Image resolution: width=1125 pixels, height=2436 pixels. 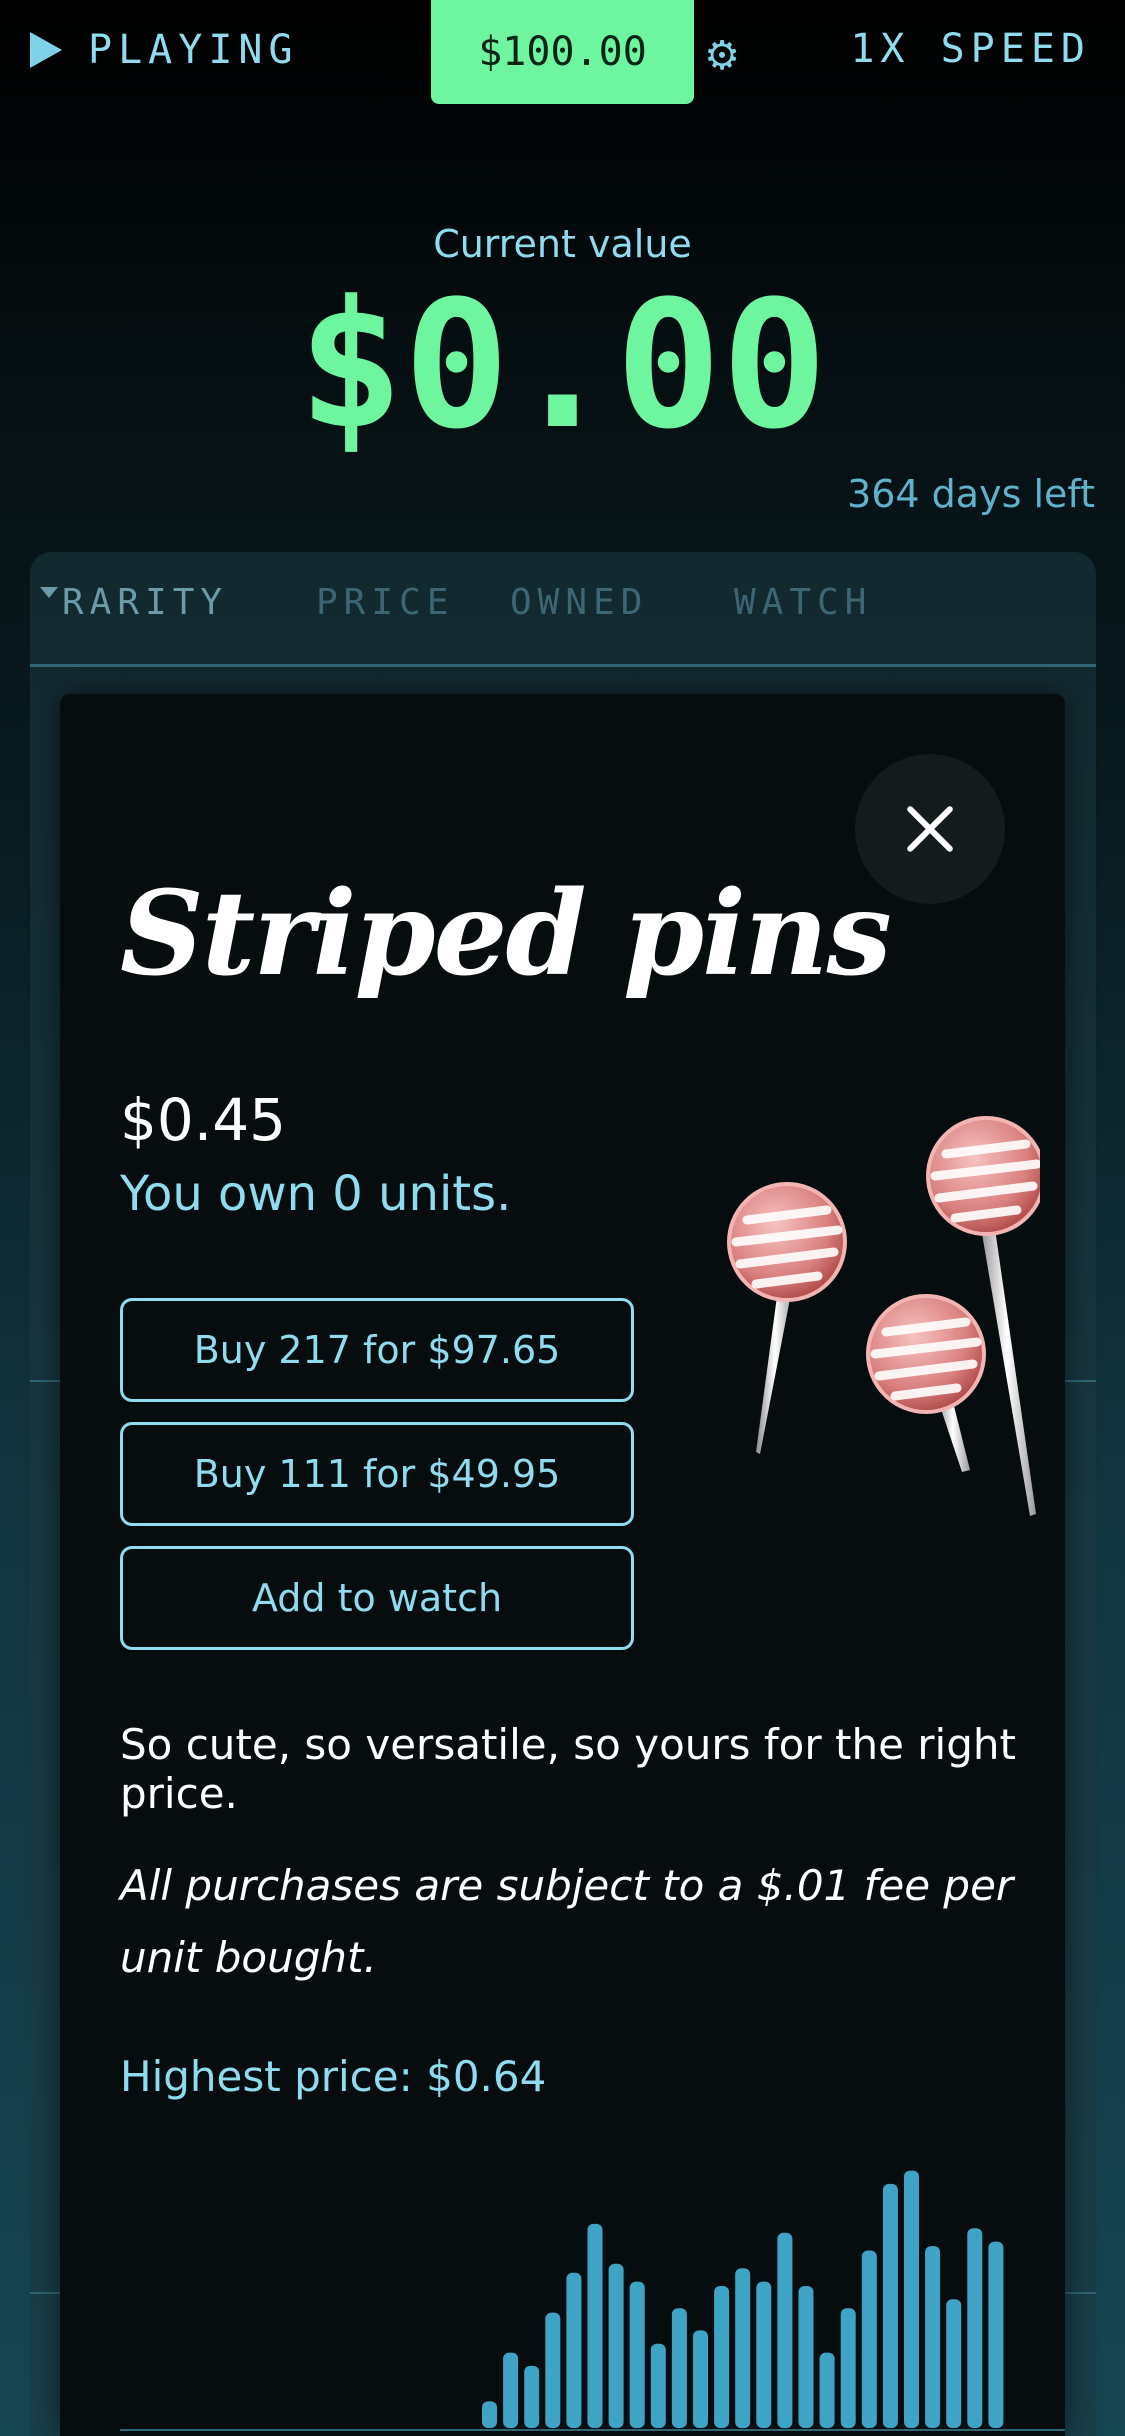 I want to click on sort-tabs: RARITY PRICE OWNED WATCH, so click(x=563, y=609).